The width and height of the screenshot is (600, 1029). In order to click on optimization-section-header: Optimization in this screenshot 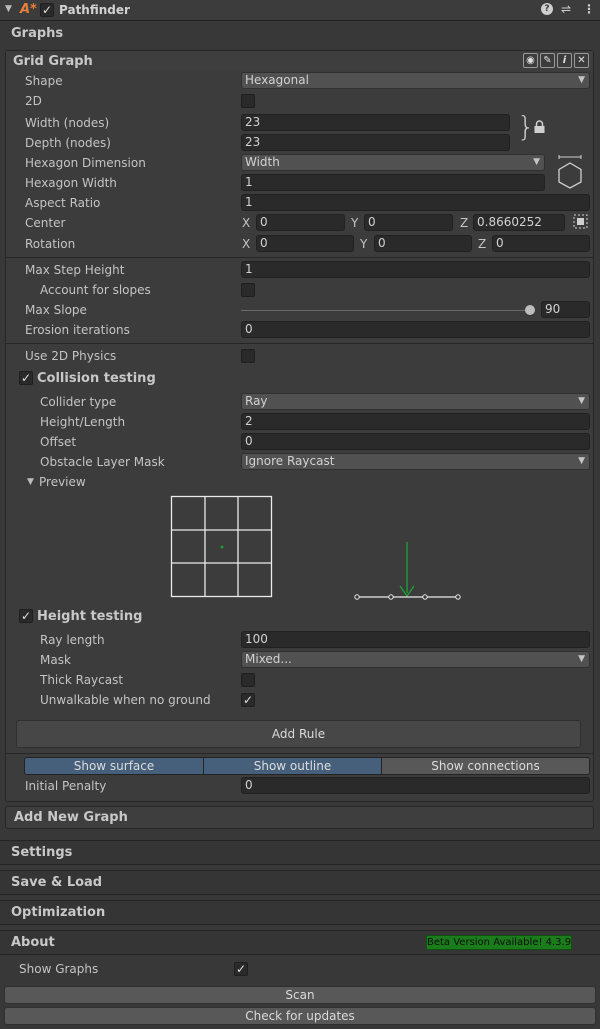, I will do `click(300, 912)`.